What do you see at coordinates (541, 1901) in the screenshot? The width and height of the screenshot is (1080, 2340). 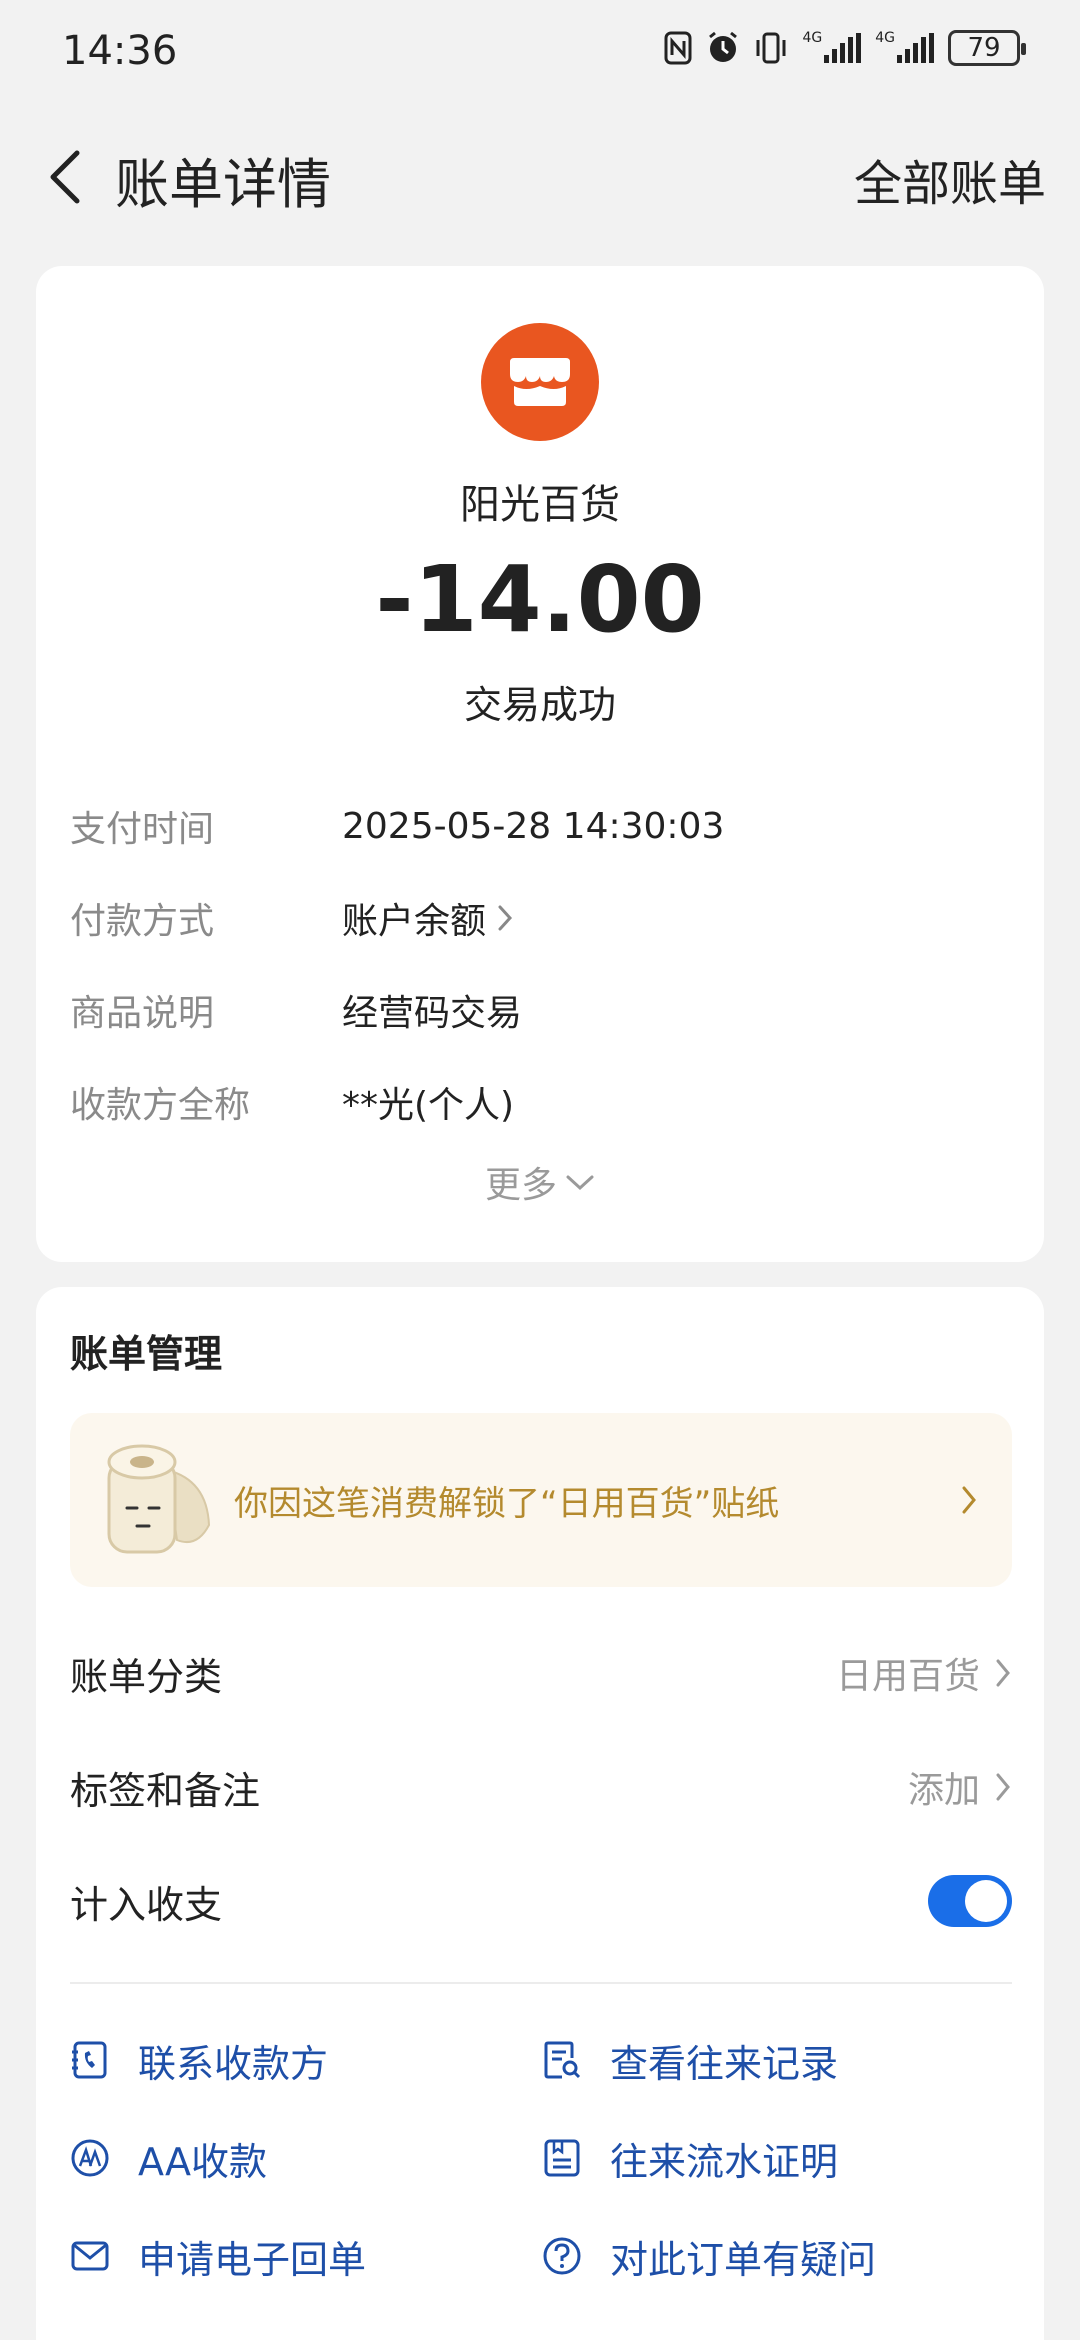 I see `include-income-row: 计入收支` at bounding box center [541, 1901].